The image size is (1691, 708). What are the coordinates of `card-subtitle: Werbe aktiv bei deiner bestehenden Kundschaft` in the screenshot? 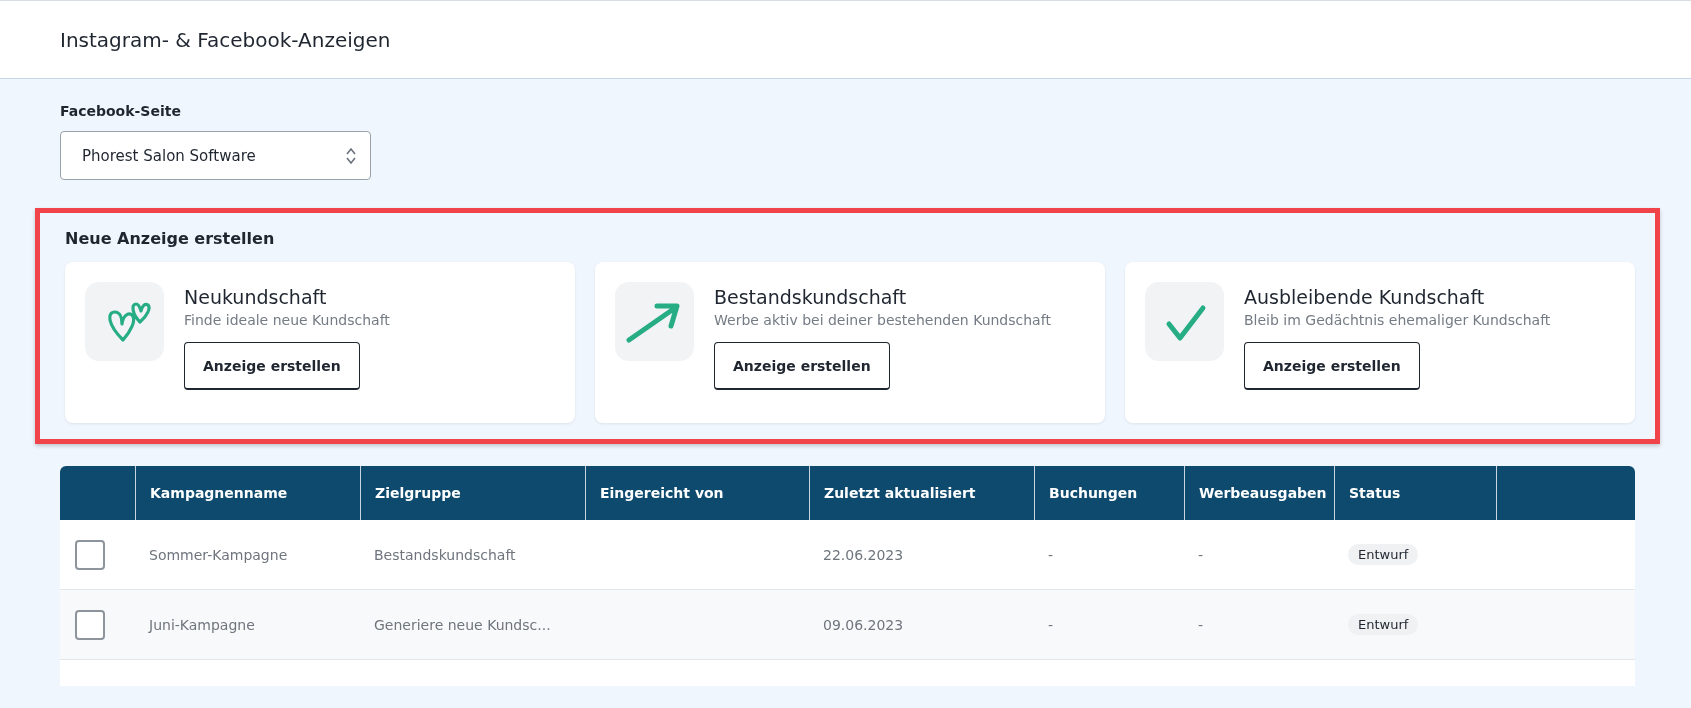 It's located at (882, 320).